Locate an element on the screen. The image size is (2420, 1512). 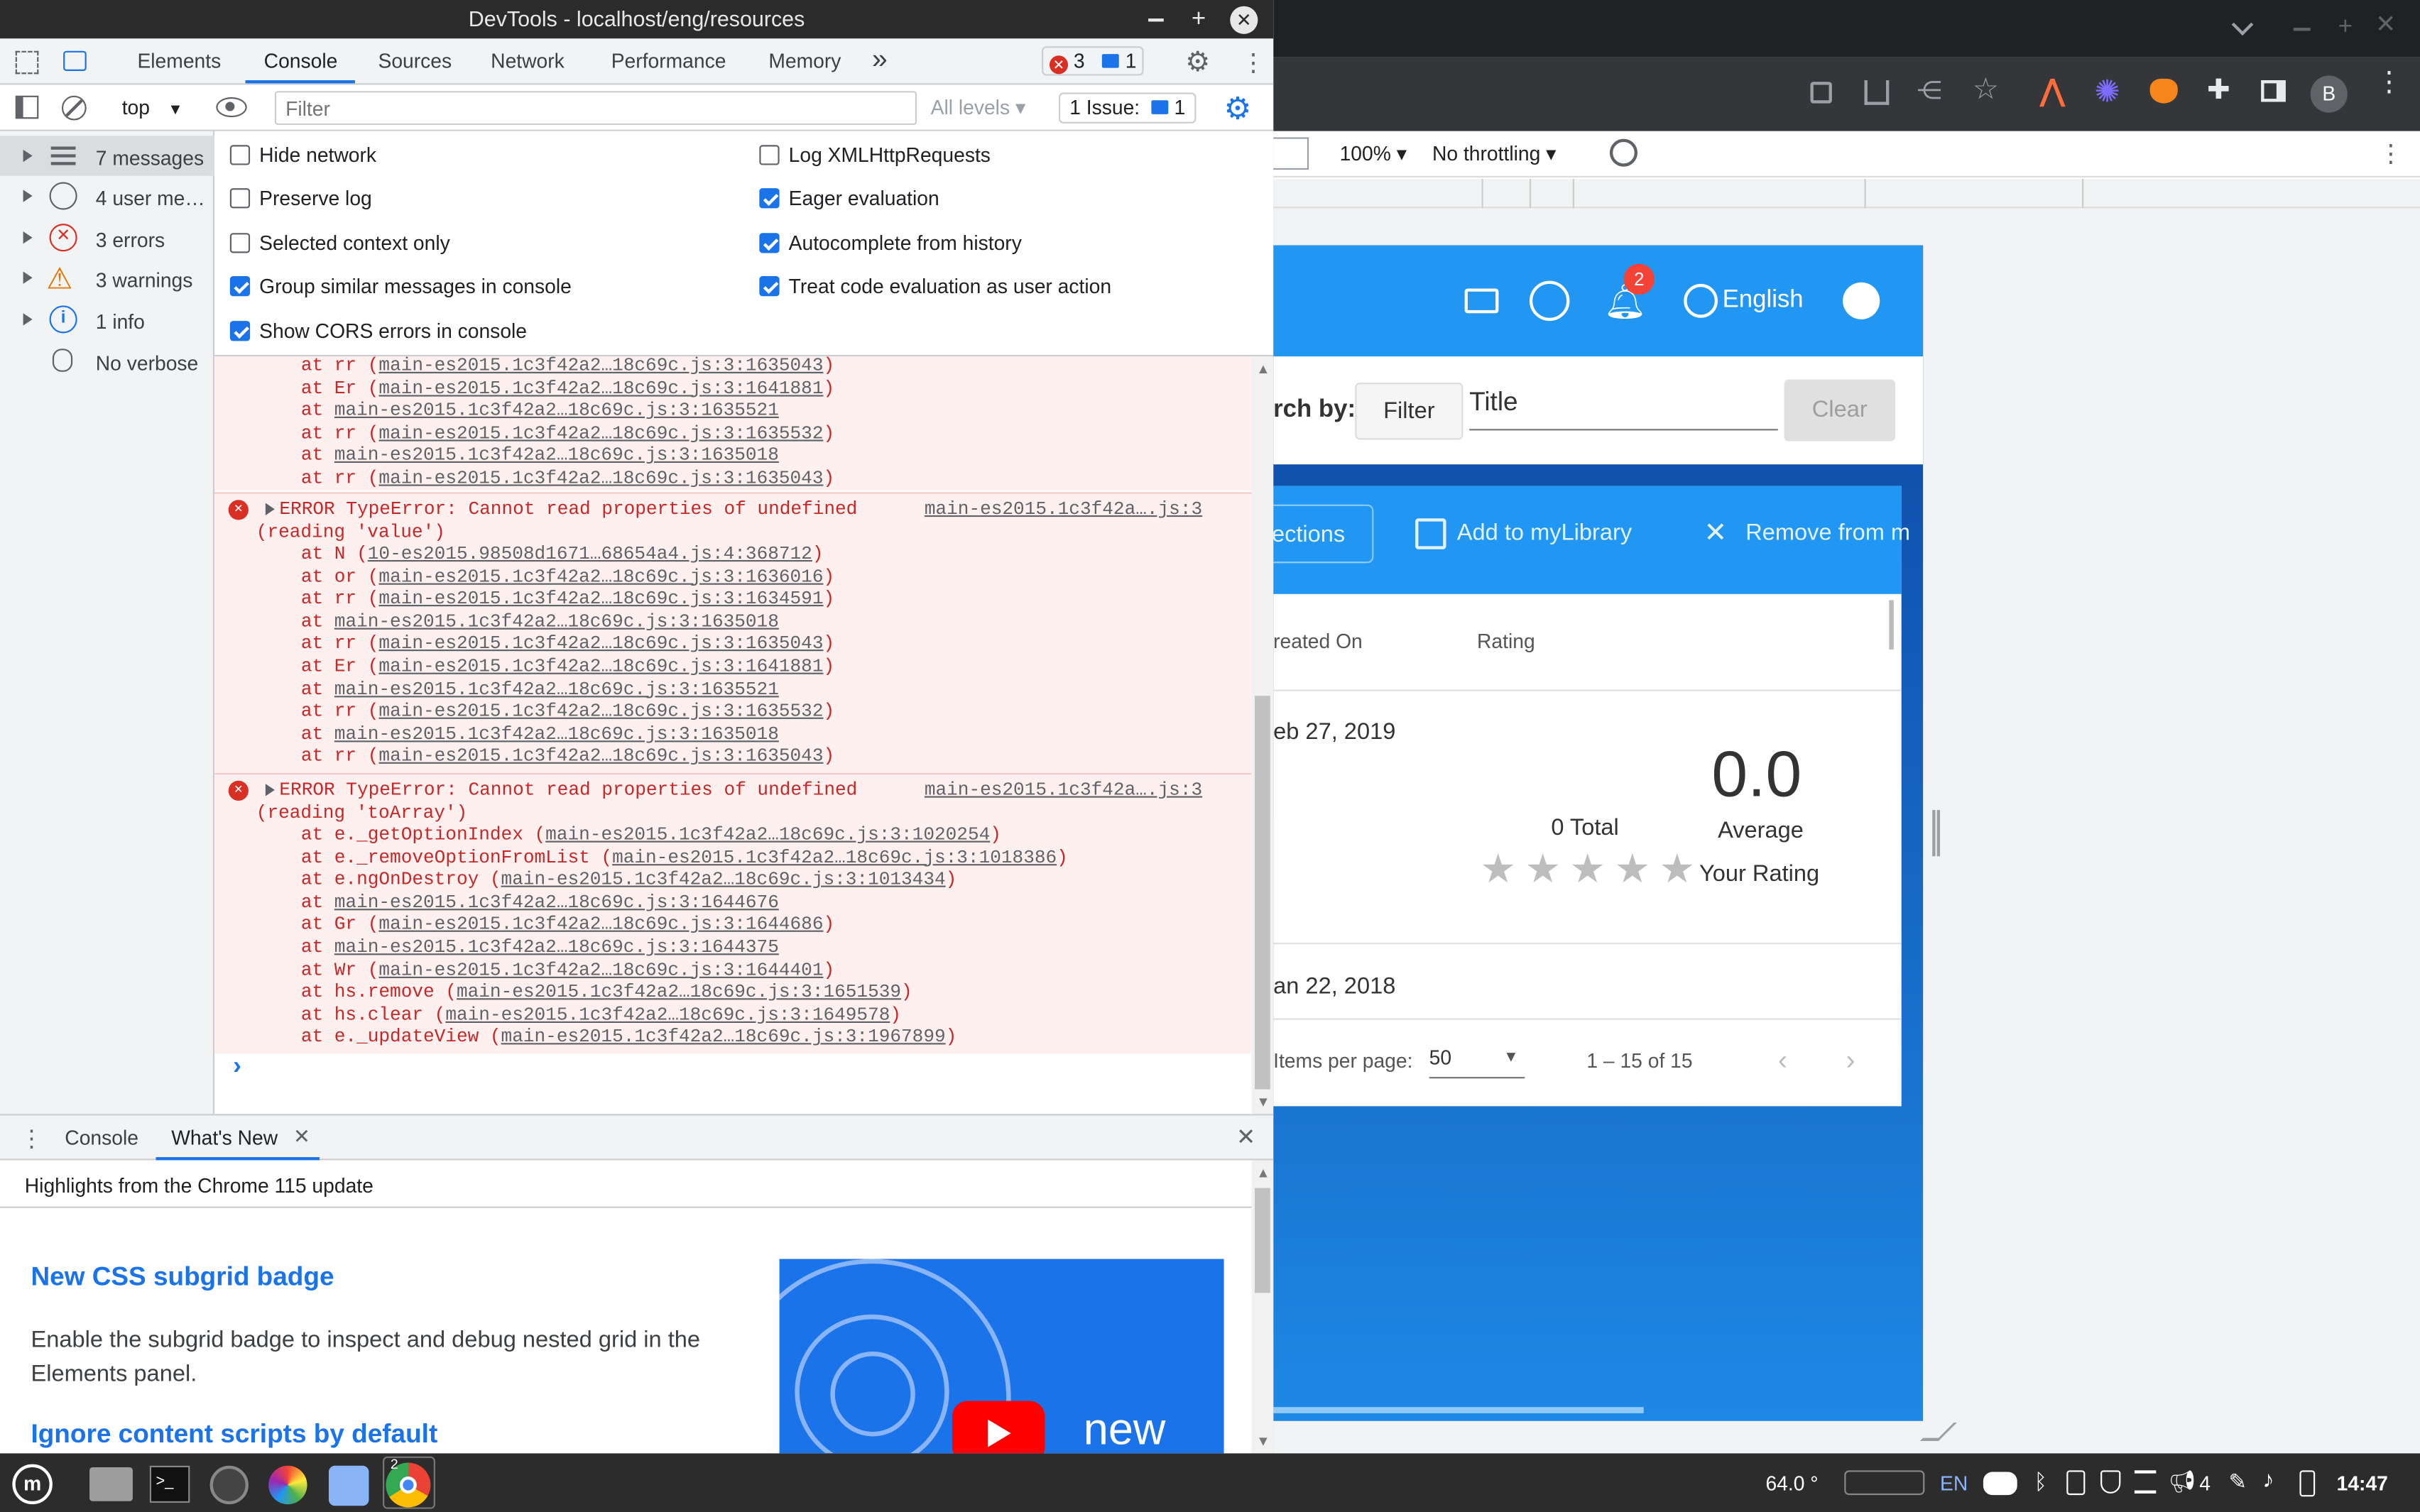
sidebar-item-messages: 7 messages is located at coordinates (107, 156).